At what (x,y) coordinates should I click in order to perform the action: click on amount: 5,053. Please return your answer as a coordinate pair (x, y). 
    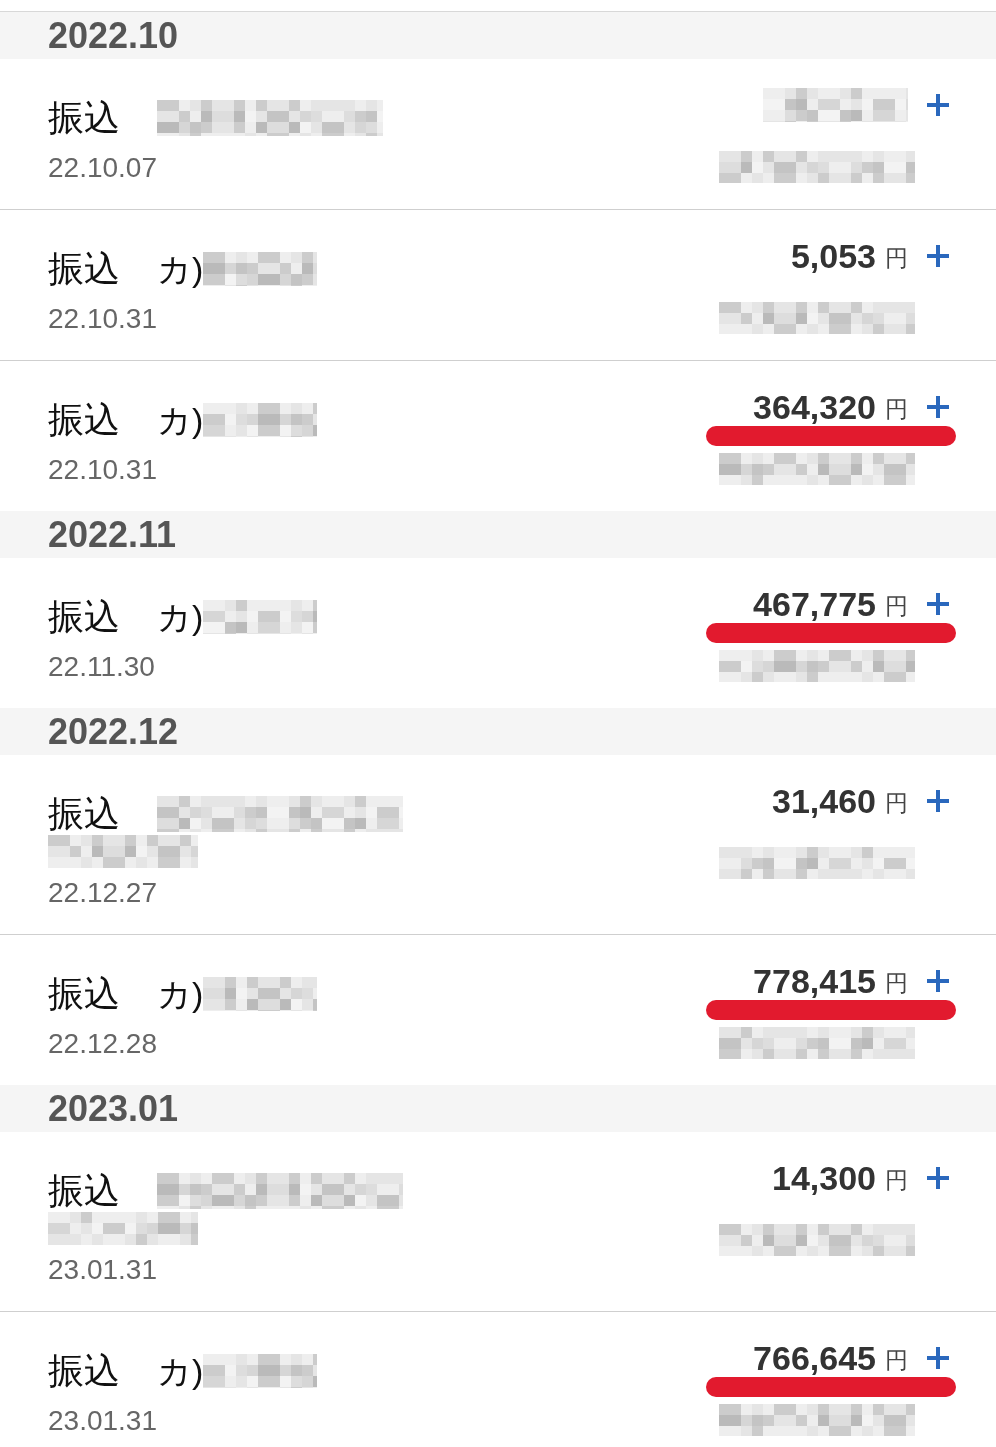
    Looking at the image, I should click on (833, 256).